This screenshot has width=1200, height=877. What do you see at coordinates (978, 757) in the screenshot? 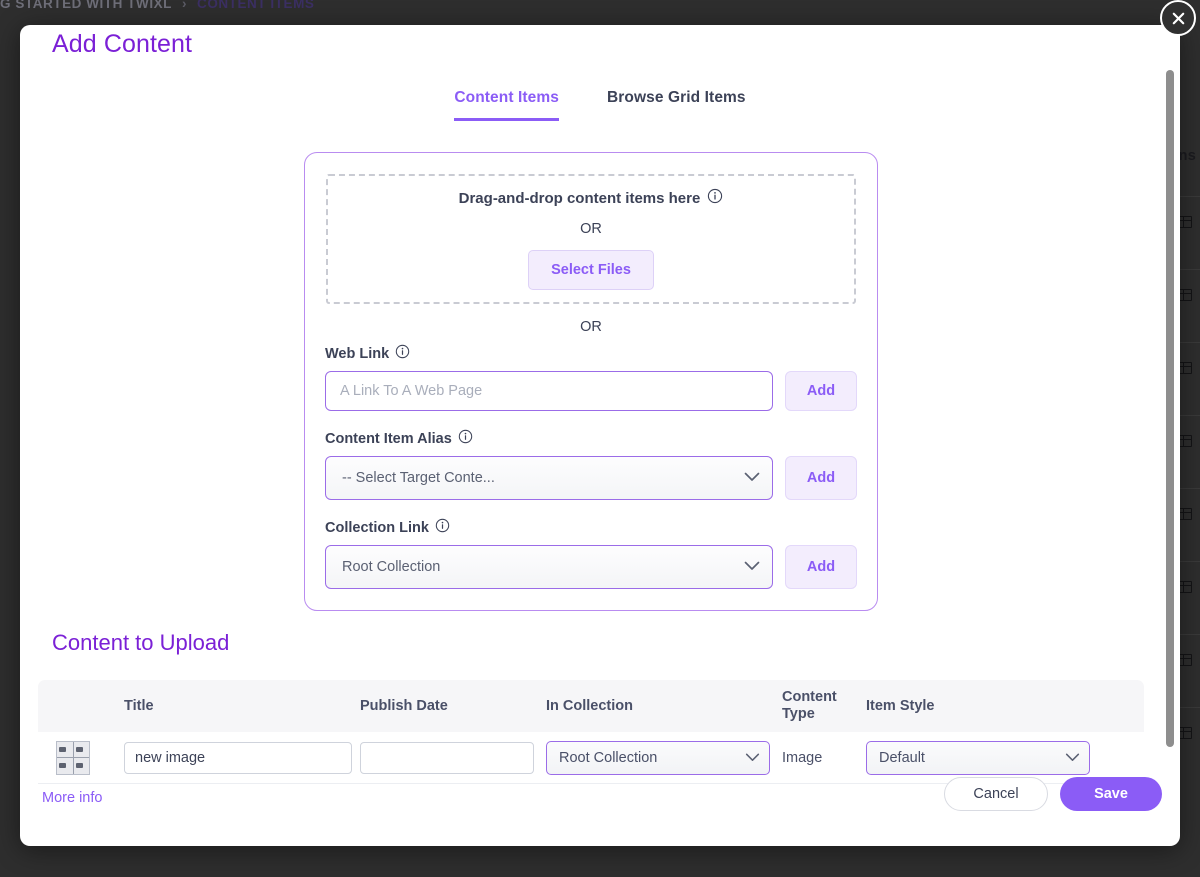
I see `row-item-style-select: Default` at bounding box center [978, 757].